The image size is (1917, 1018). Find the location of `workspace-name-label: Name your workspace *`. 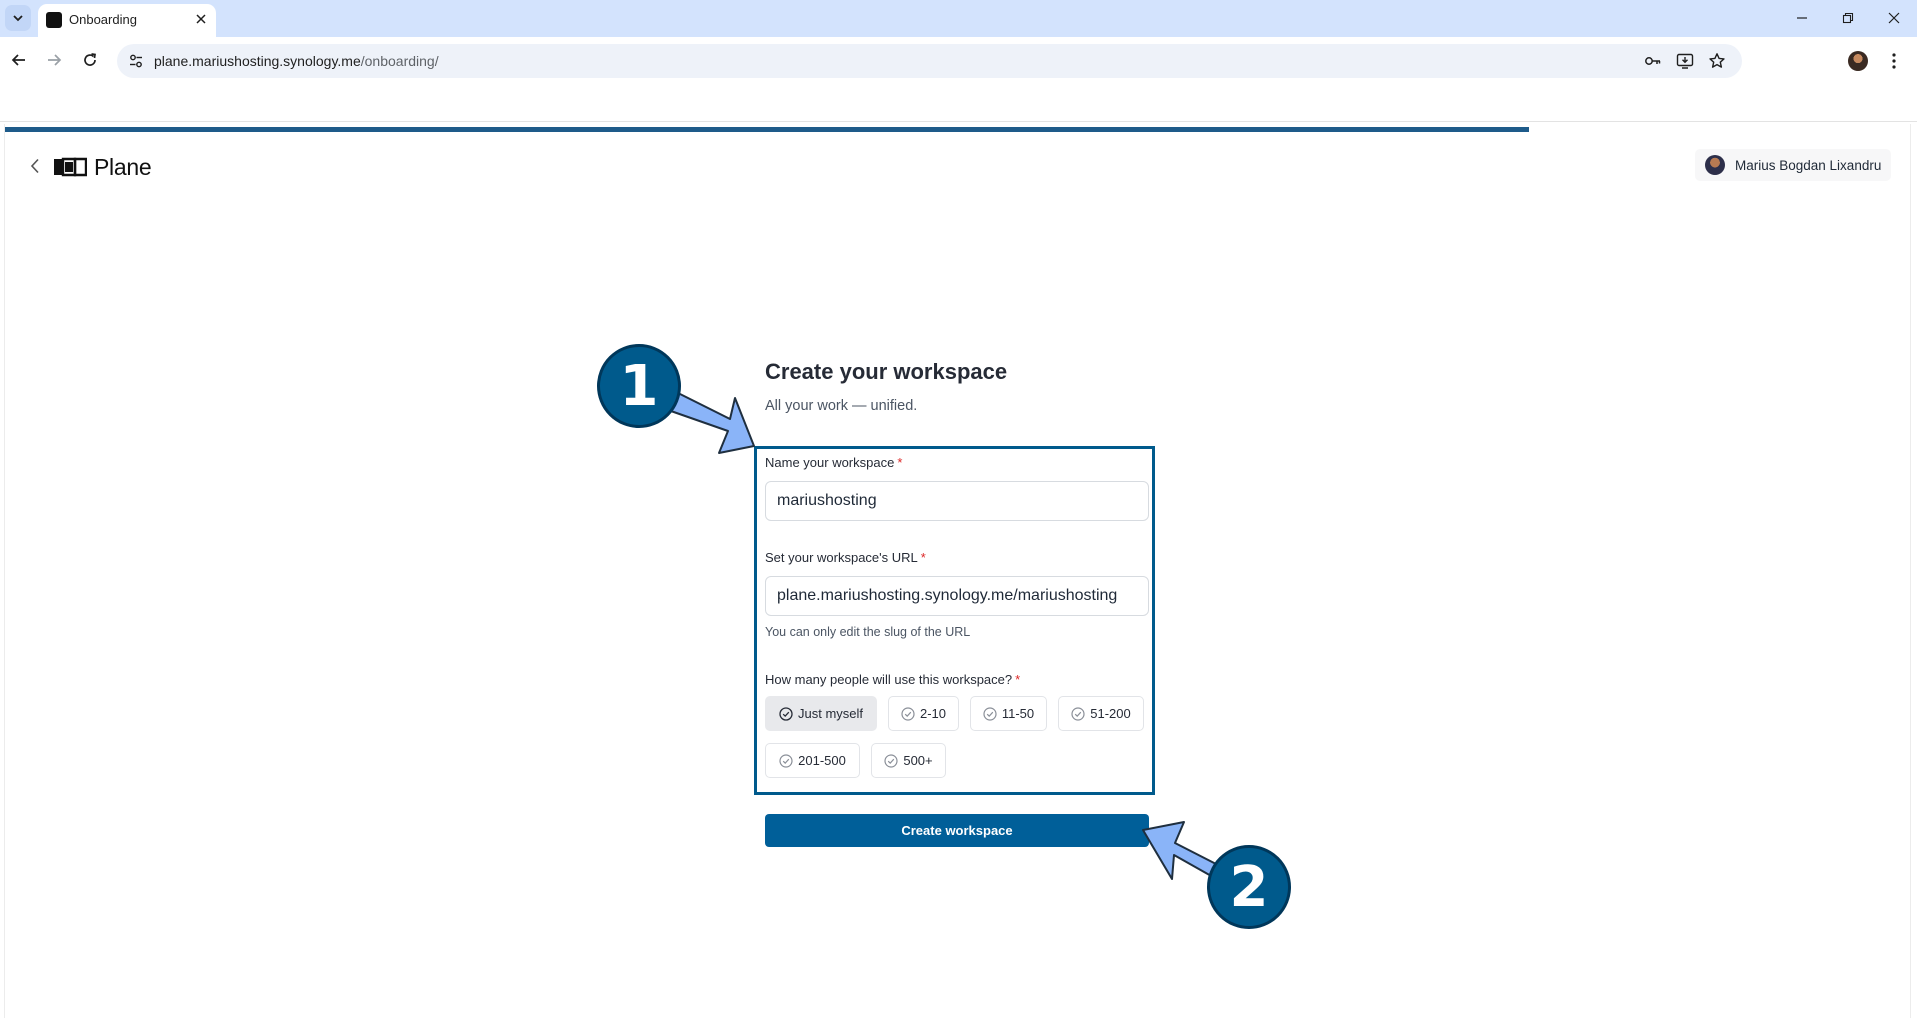

workspace-name-label: Name your workspace * is located at coordinates (833, 462).